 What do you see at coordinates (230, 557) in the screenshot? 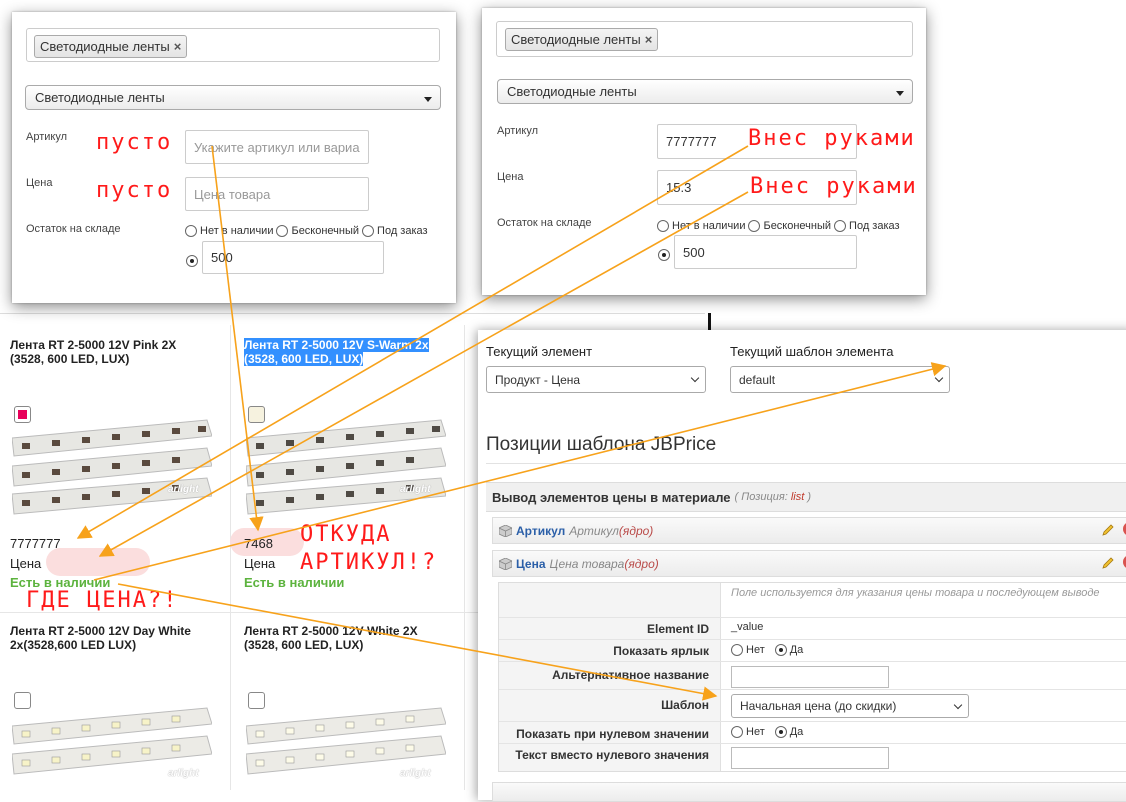
I see `grid-col-divider` at bounding box center [230, 557].